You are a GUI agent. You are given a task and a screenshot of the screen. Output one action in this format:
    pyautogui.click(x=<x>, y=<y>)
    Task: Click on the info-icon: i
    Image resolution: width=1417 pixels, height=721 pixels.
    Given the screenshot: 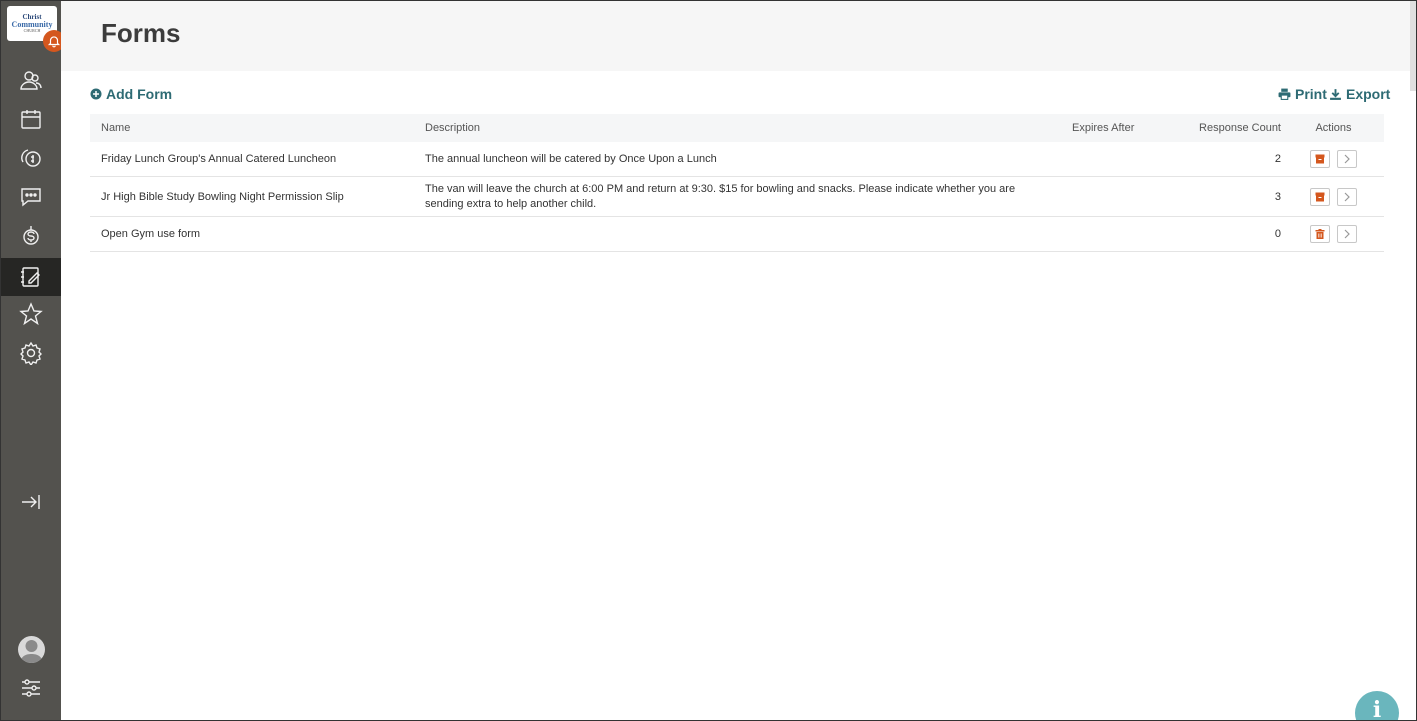 What is the action you would take?
    pyautogui.click(x=1377, y=709)
    